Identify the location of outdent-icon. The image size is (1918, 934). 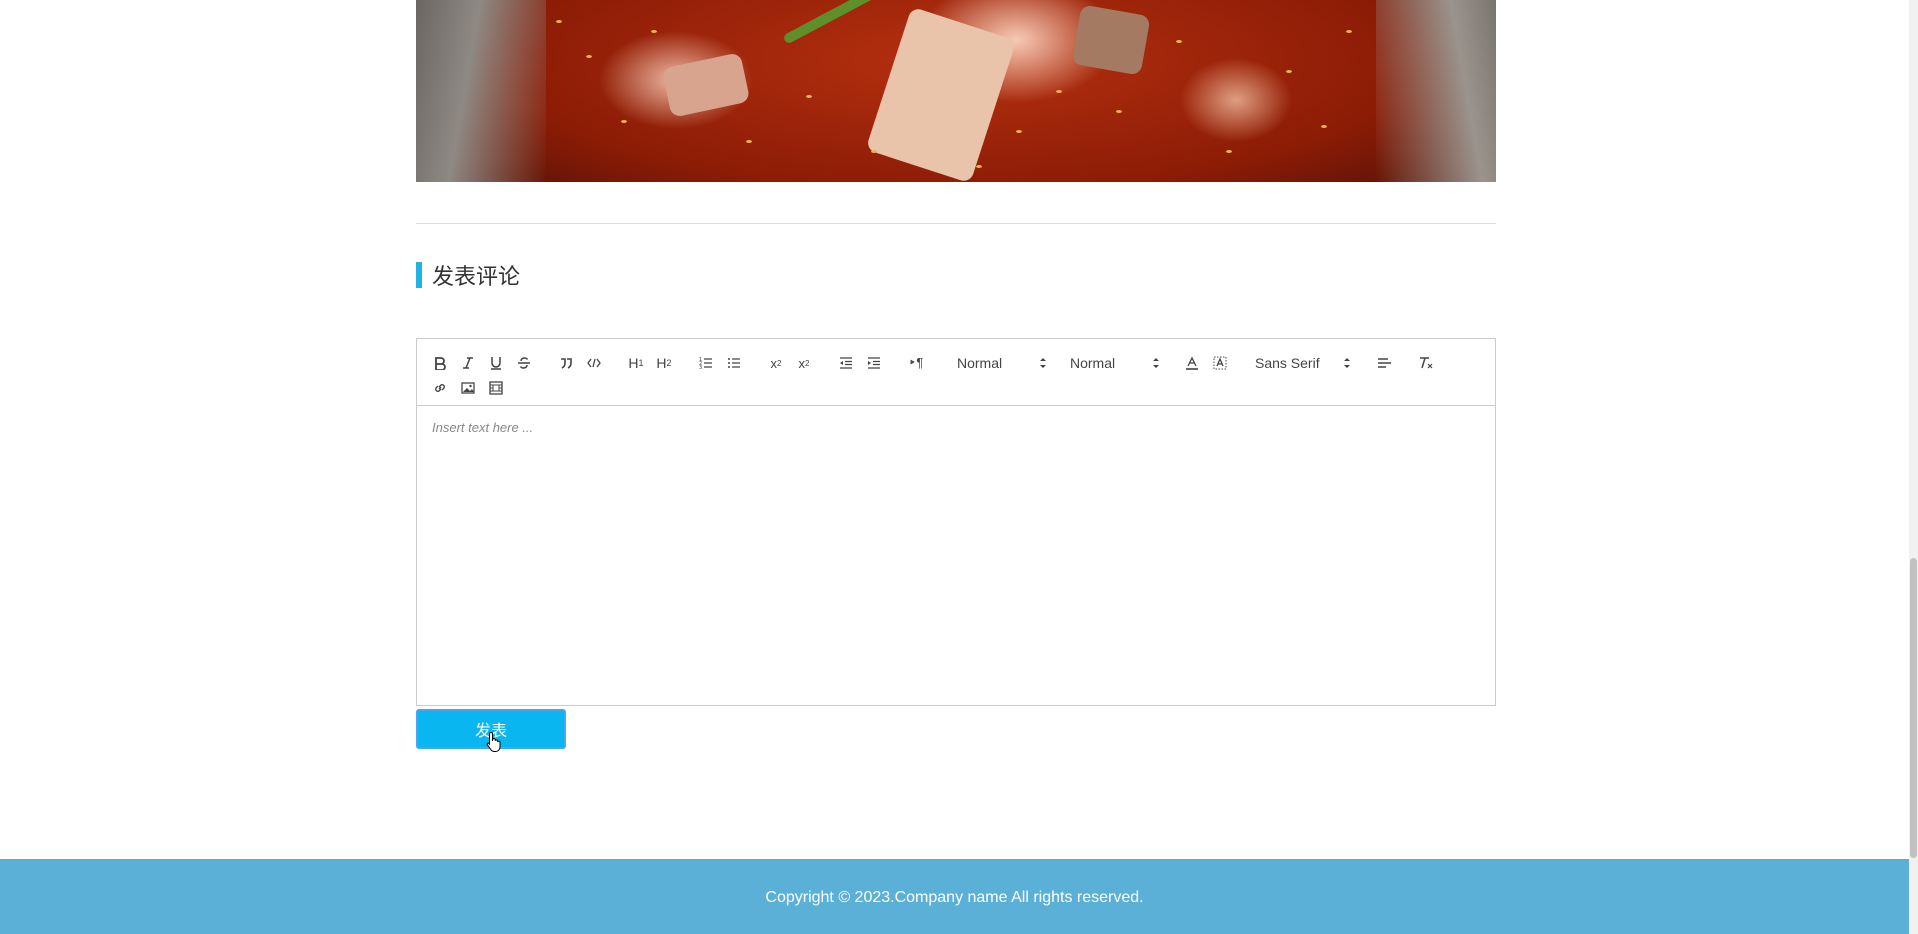
(846, 363).